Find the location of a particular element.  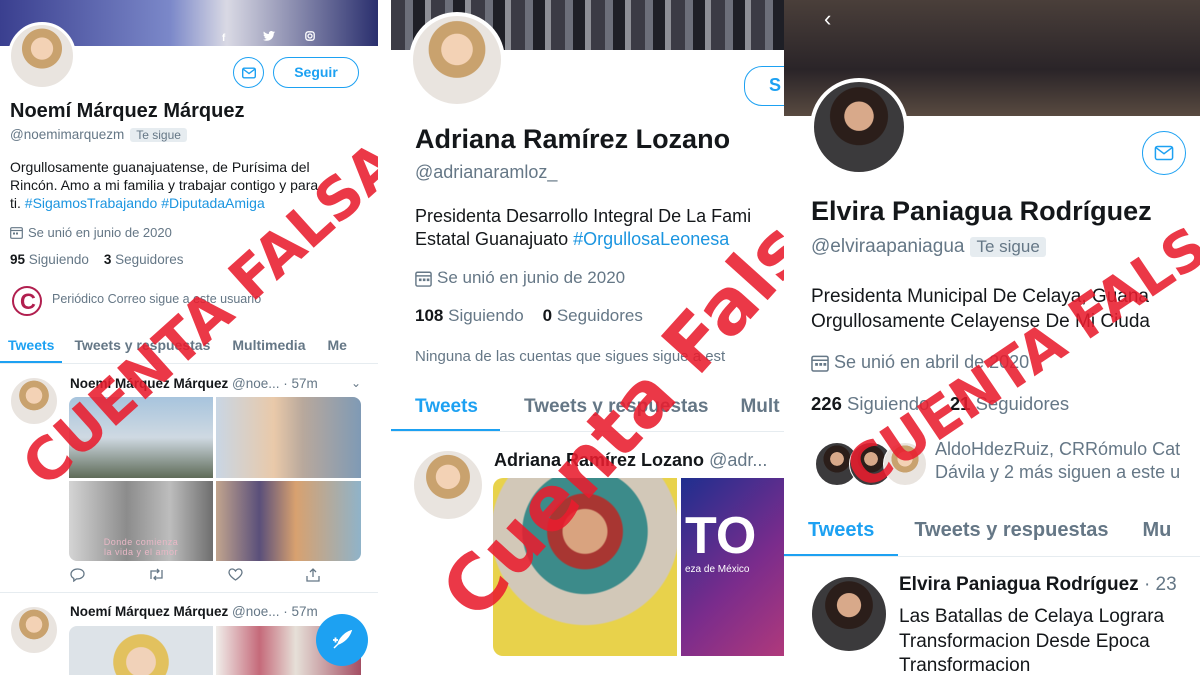

profile-tabs: Tweets Tweets y respuestas Mu is located at coordinates (992, 536).